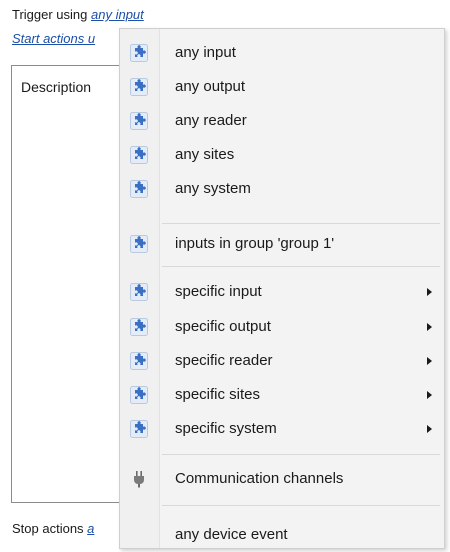 This screenshot has width=450, height=552. I want to click on menu-item-label: any device event, so click(231, 534).